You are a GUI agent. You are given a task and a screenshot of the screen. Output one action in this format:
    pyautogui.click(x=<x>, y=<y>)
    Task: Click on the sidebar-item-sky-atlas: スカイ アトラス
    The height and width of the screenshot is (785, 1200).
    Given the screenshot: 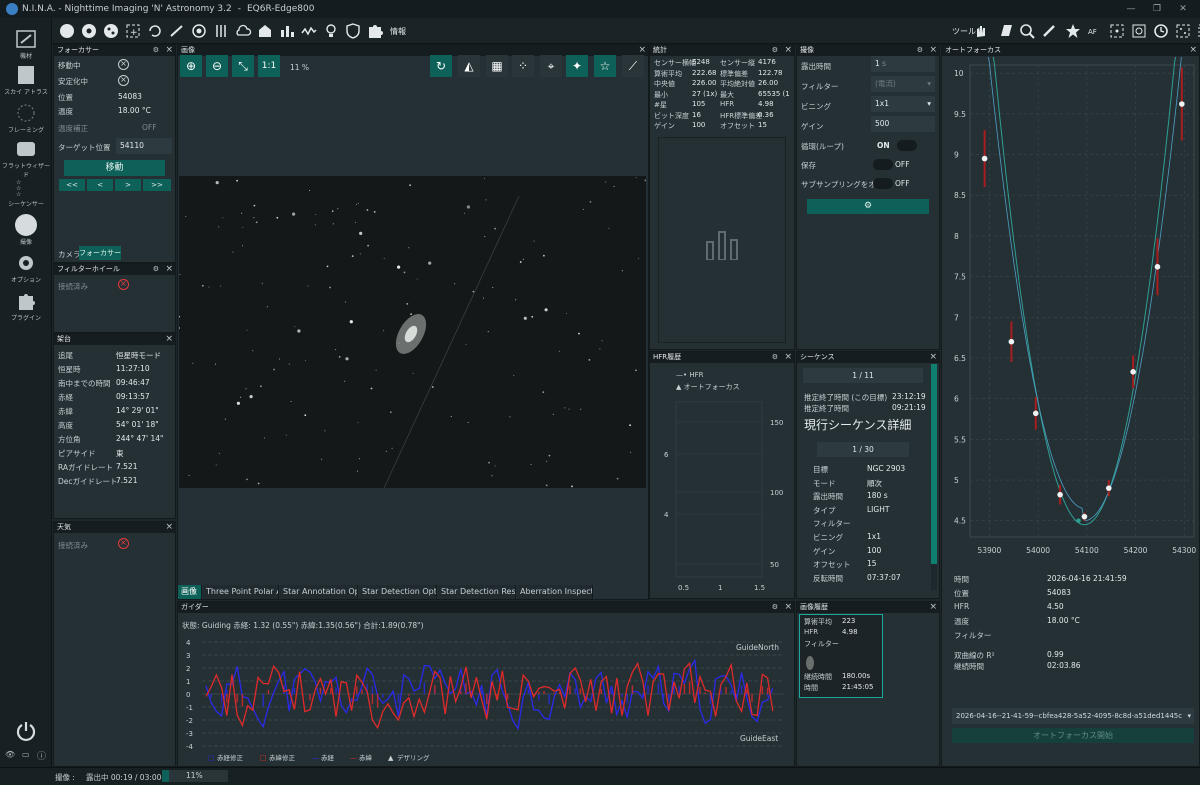 What is the action you would take?
    pyautogui.click(x=26, y=80)
    